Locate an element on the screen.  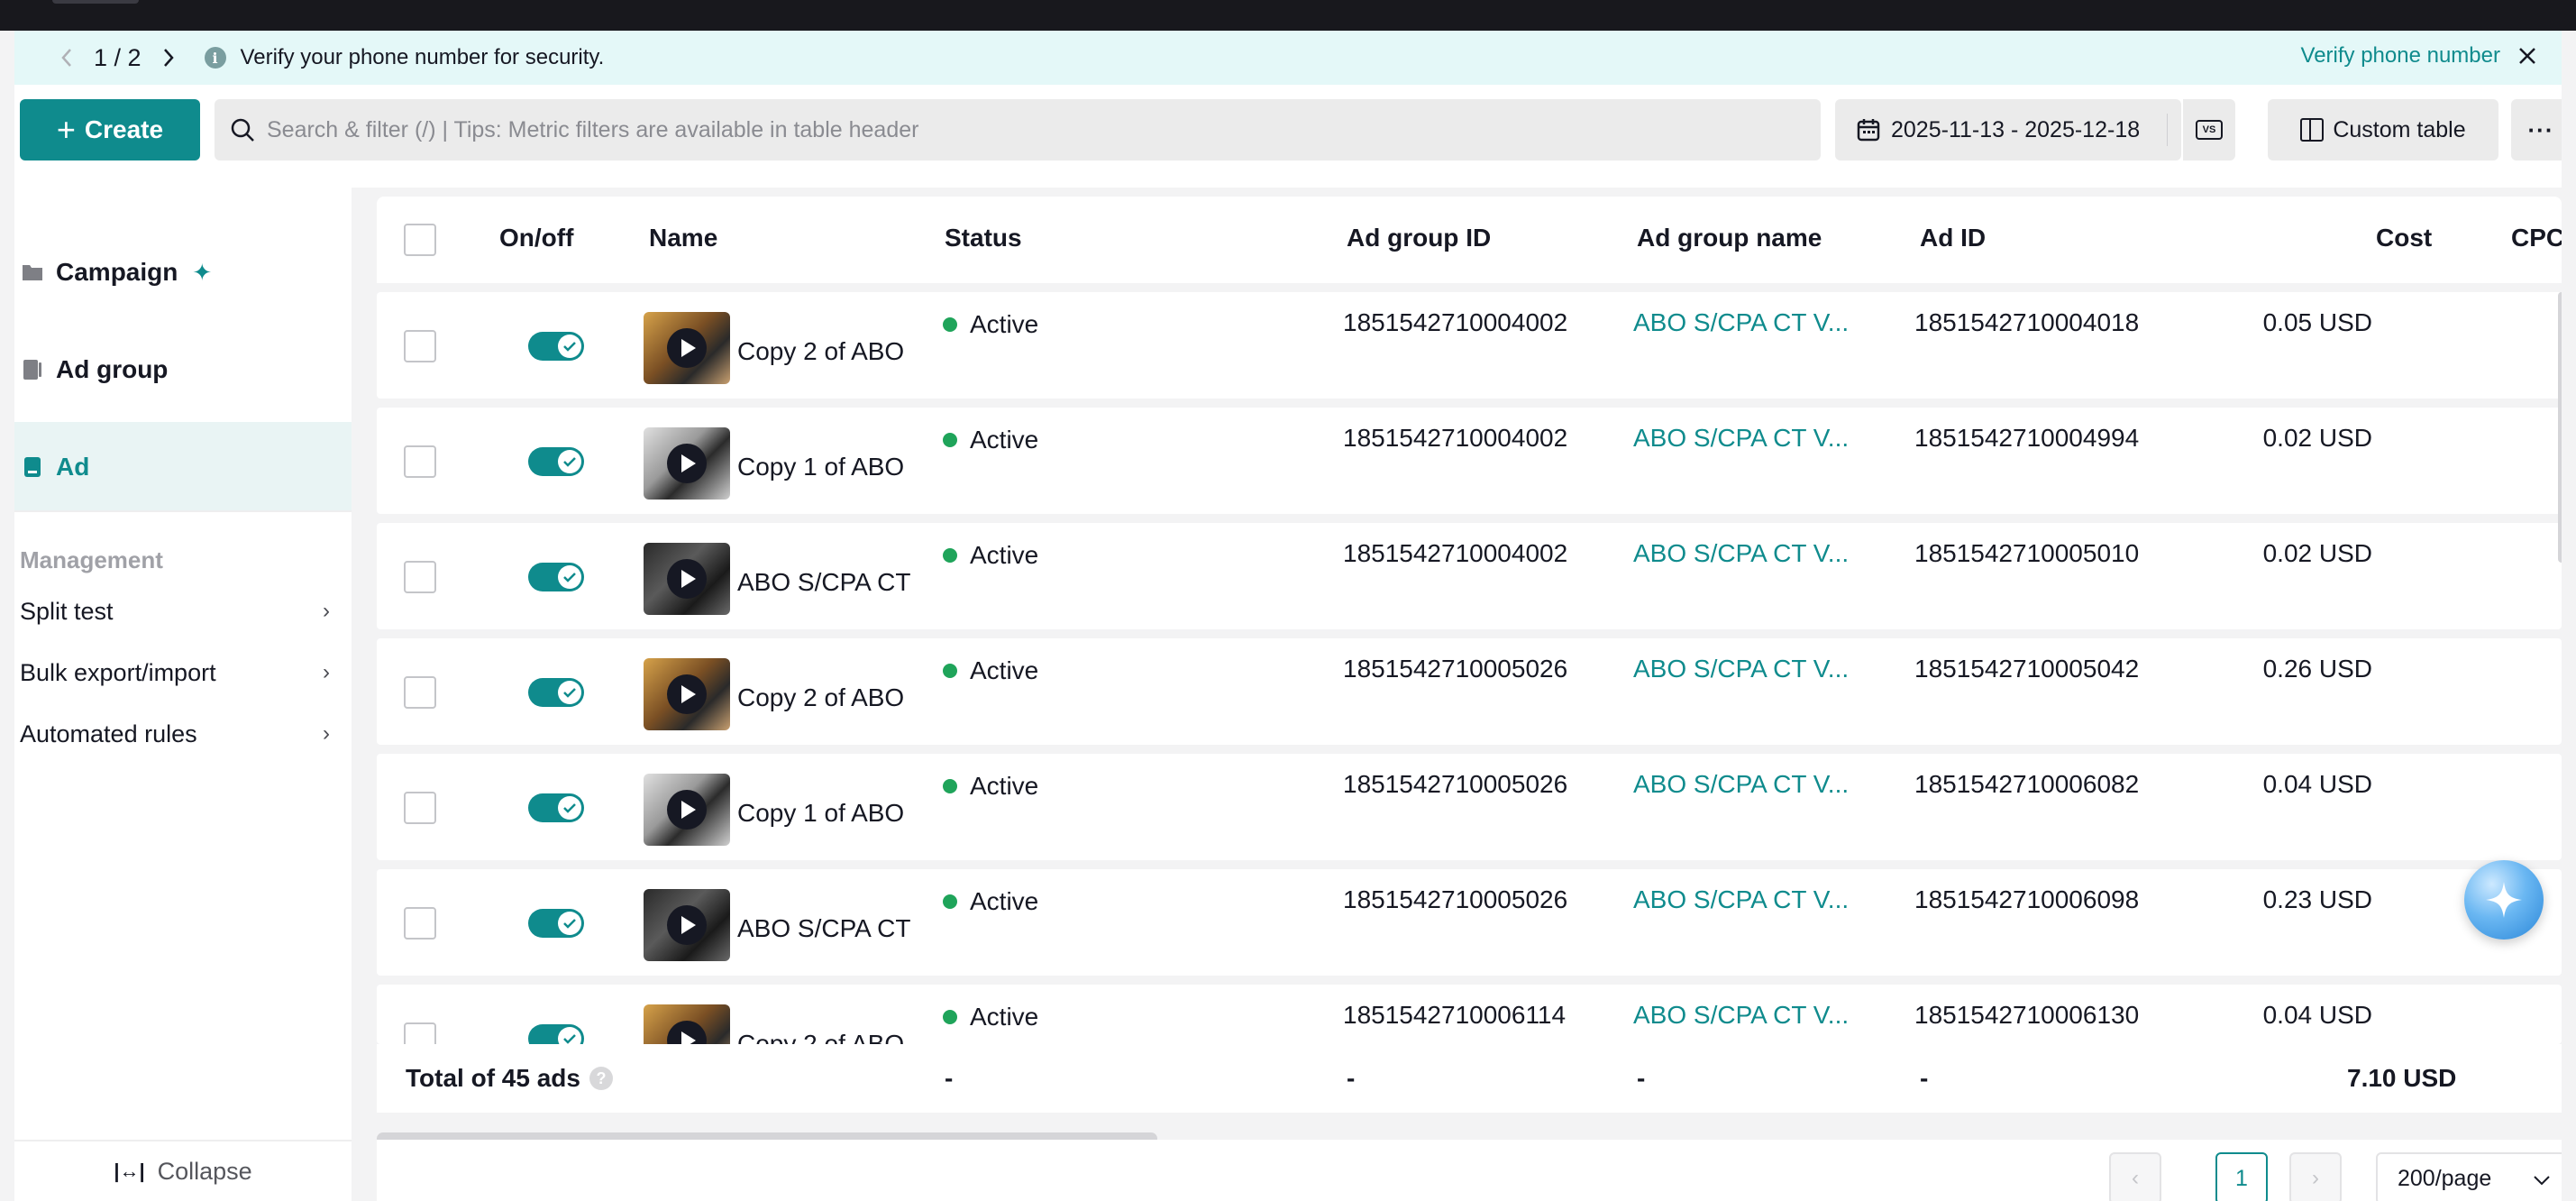
totals-ad-group-name: - is located at coordinates (1641, 1078).